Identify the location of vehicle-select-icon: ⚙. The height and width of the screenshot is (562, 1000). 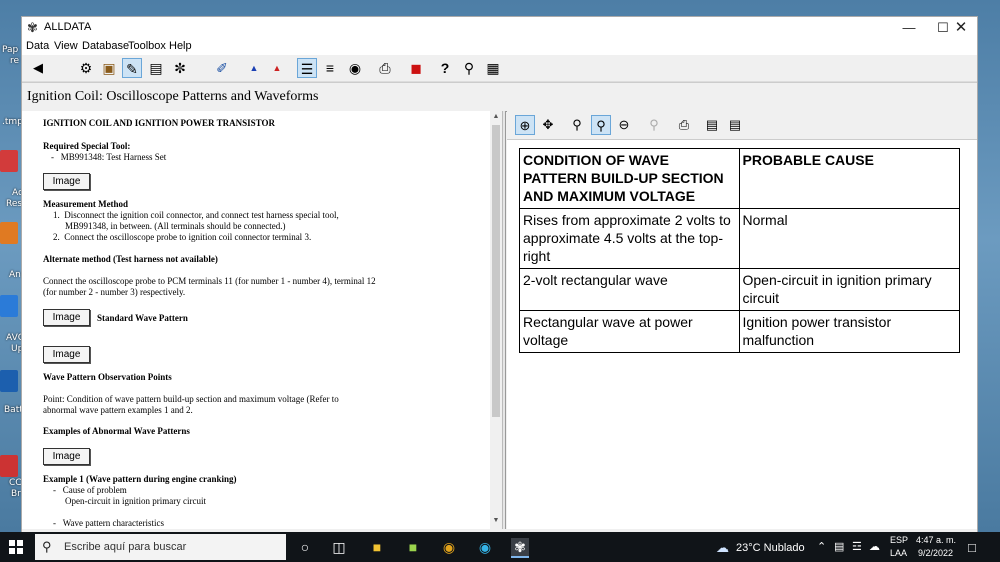
(86, 68).